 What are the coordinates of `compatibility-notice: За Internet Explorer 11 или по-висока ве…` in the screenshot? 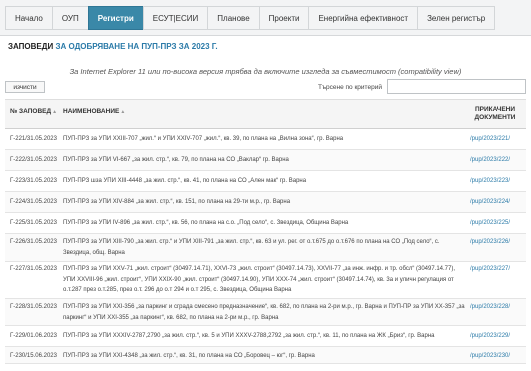 It's located at (265, 71).